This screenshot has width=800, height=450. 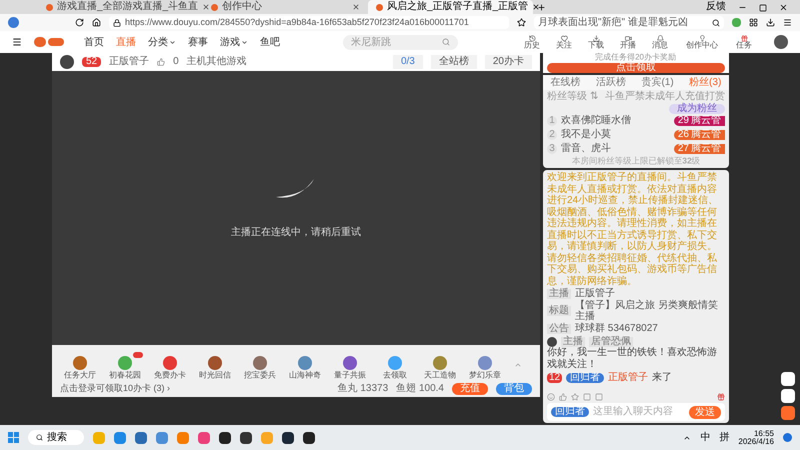 What do you see at coordinates (125, 368) in the screenshot?
I see `gift-item: 初春花园` at bounding box center [125, 368].